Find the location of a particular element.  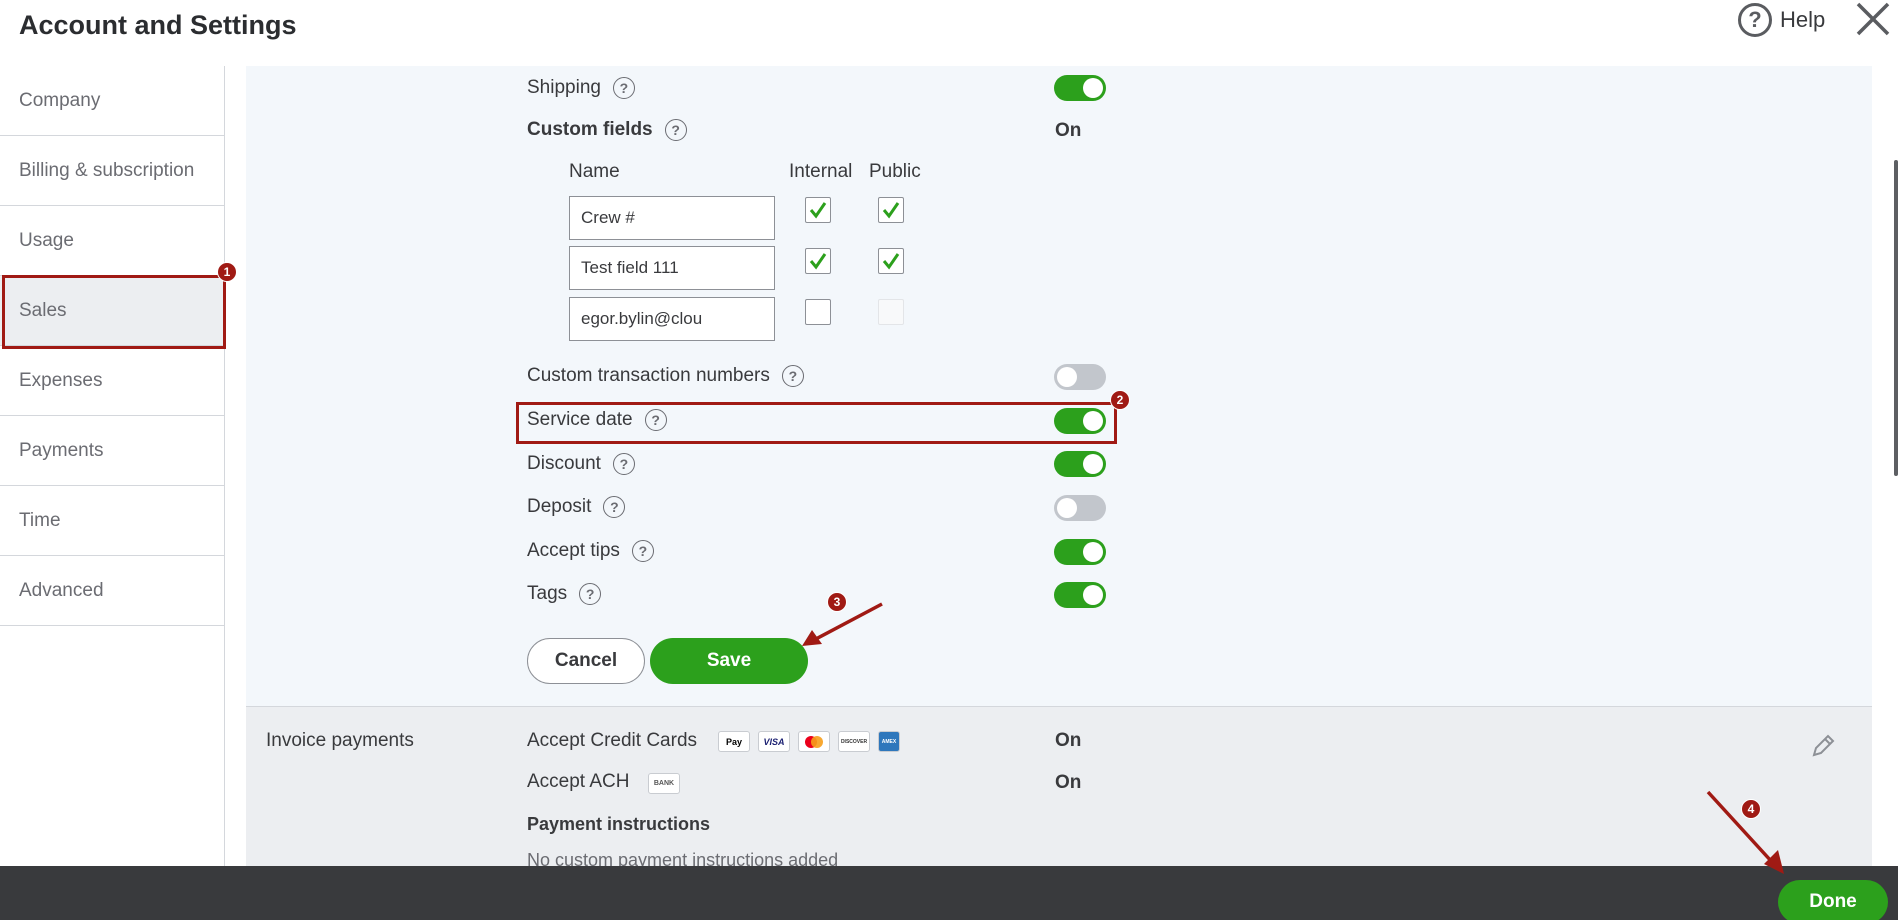

bank-icon: BANK is located at coordinates (664, 783).